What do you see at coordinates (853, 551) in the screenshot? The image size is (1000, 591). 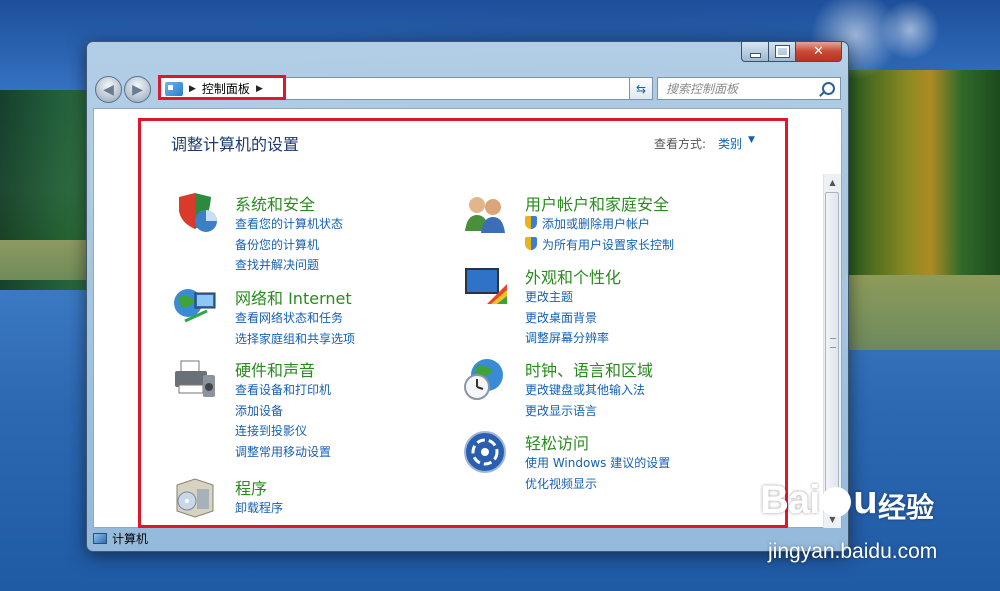 I see `watermark-url: jingyan.baidu.com` at bounding box center [853, 551].